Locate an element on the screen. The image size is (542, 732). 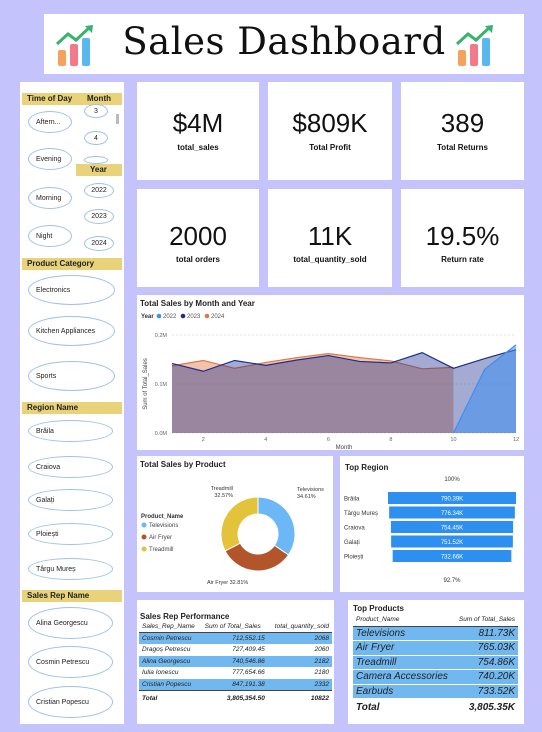
product-sales-cell: 754.86K is located at coordinates (485, 662).